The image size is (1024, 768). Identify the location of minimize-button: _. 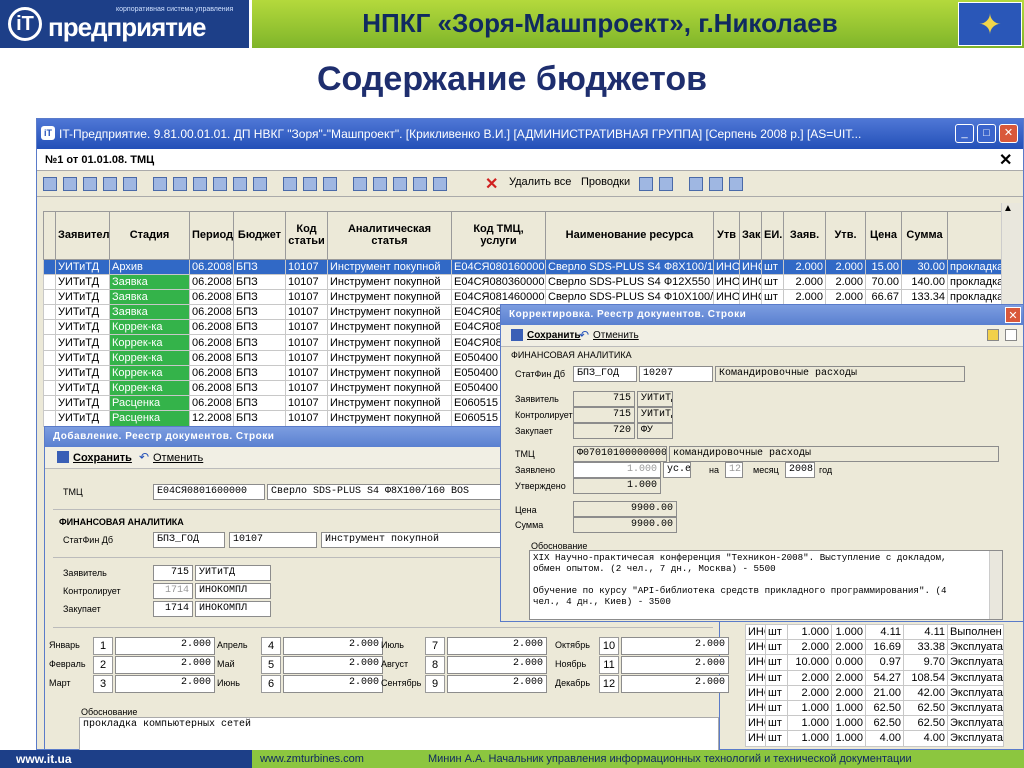
(964, 133).